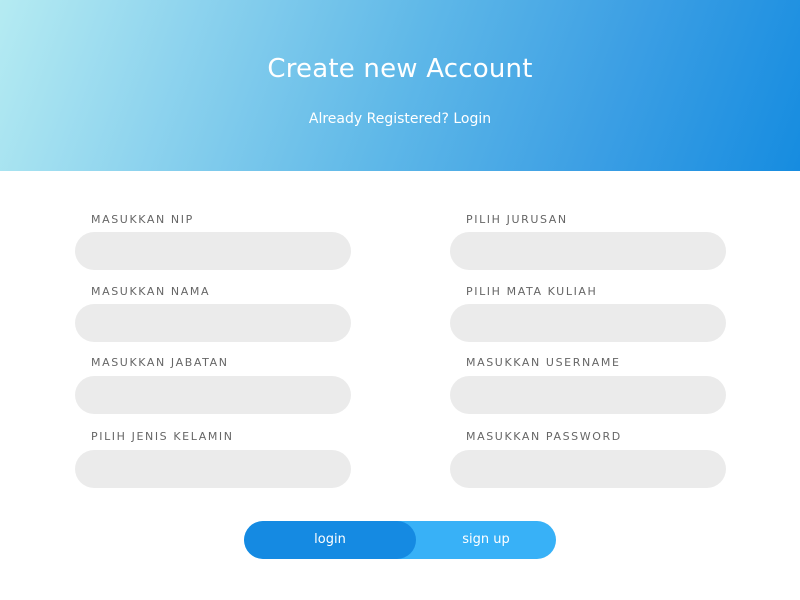 The width and height of the screenshot is (800, 600). Describe the element at coordinates (588, 469) in the screenshot. I see `password-input` at that location.